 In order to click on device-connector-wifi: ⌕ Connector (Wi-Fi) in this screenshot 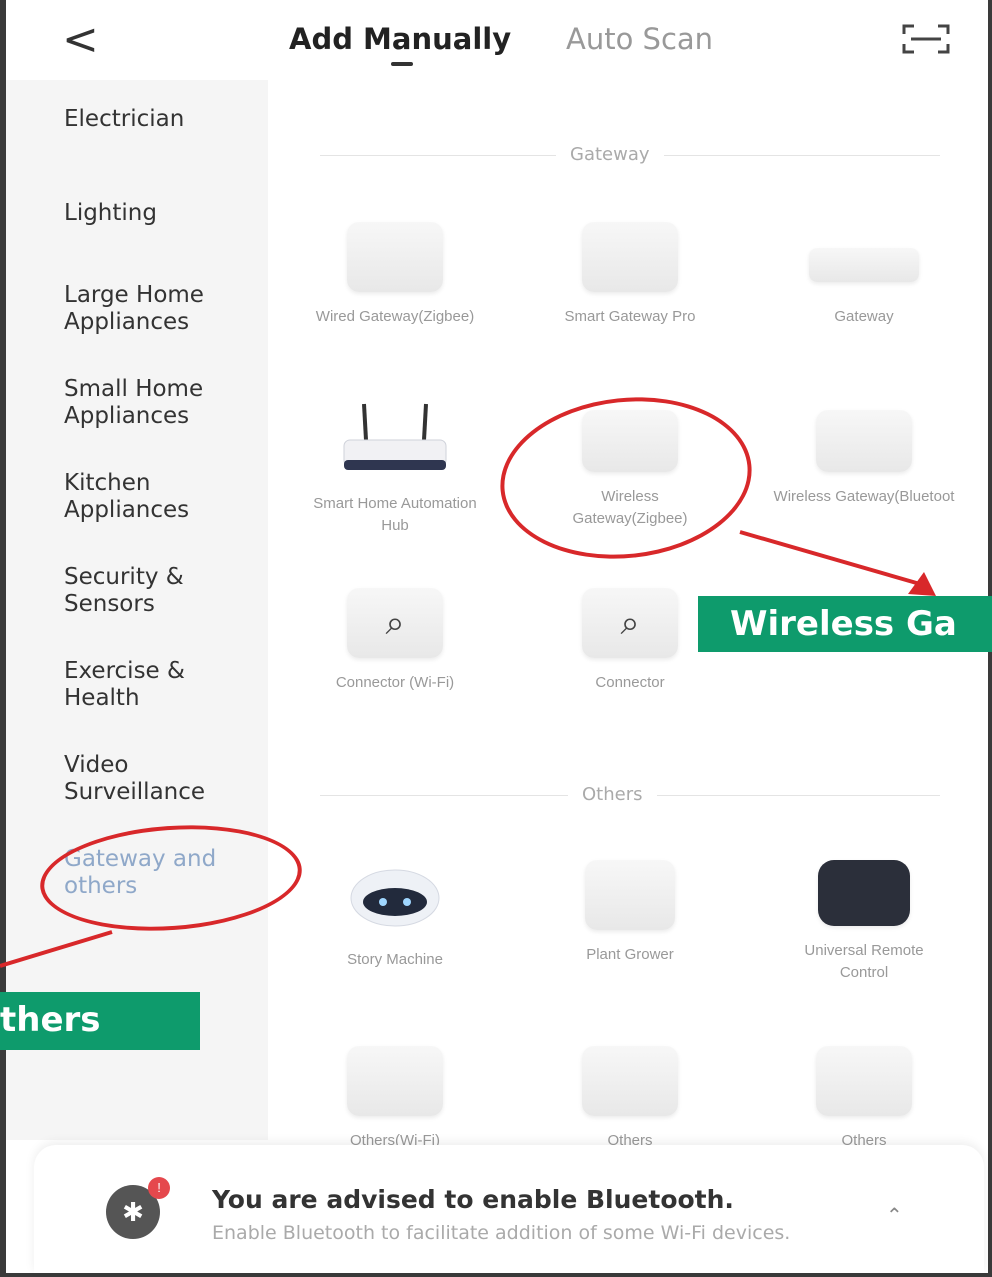, I will do `click(395, 641)`.